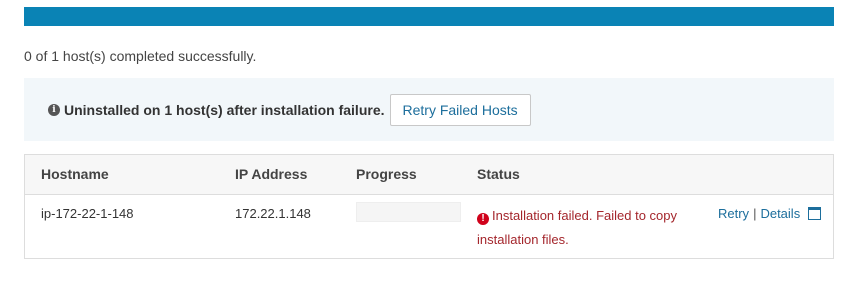 The width and height of the screenshot is (854, 285). I want to click on column-header-progress: Progress, so click(386, 174).